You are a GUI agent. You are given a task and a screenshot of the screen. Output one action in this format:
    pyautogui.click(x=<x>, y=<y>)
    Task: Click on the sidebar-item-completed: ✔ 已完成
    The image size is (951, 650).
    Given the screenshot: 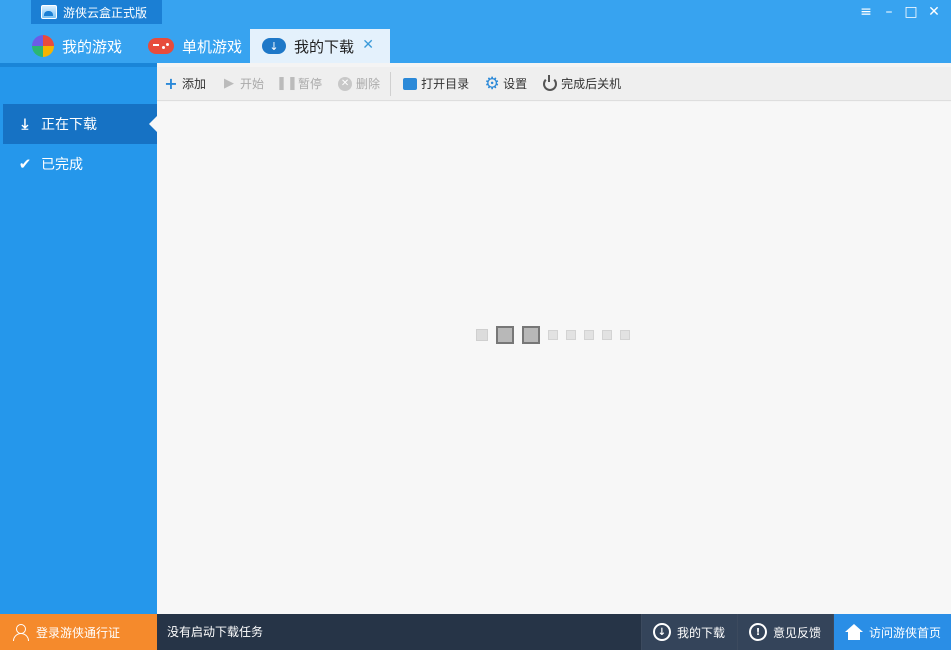 What is the action you would take?
    pyautogui.click(x=80, y=164)
    